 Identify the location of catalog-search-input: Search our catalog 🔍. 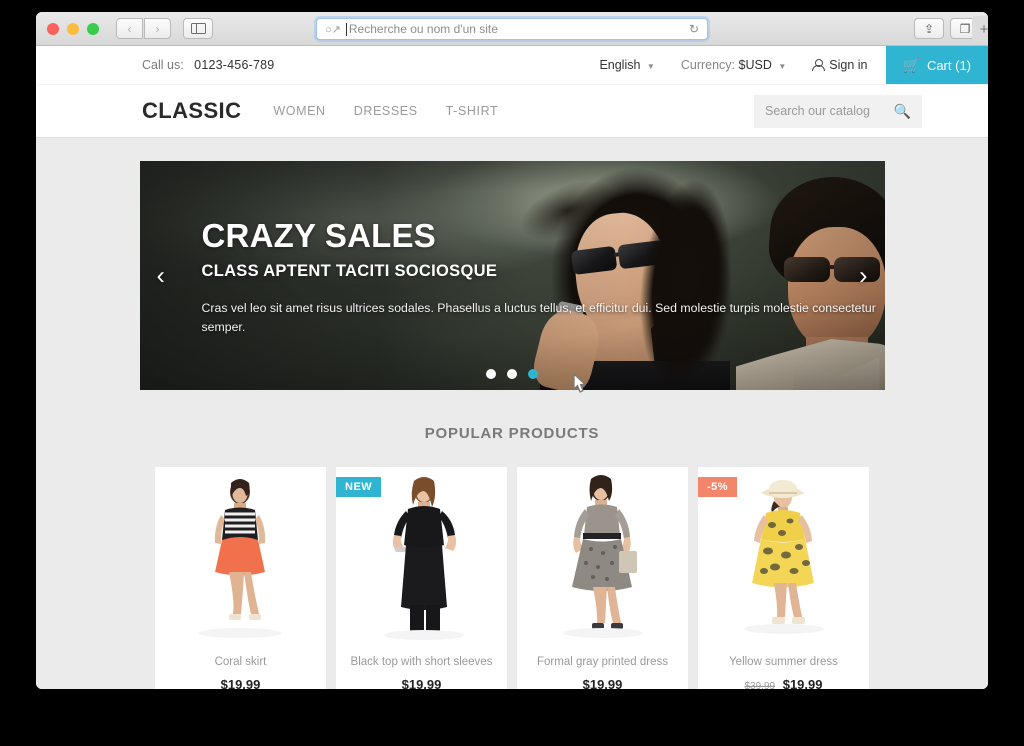
(838, 111).